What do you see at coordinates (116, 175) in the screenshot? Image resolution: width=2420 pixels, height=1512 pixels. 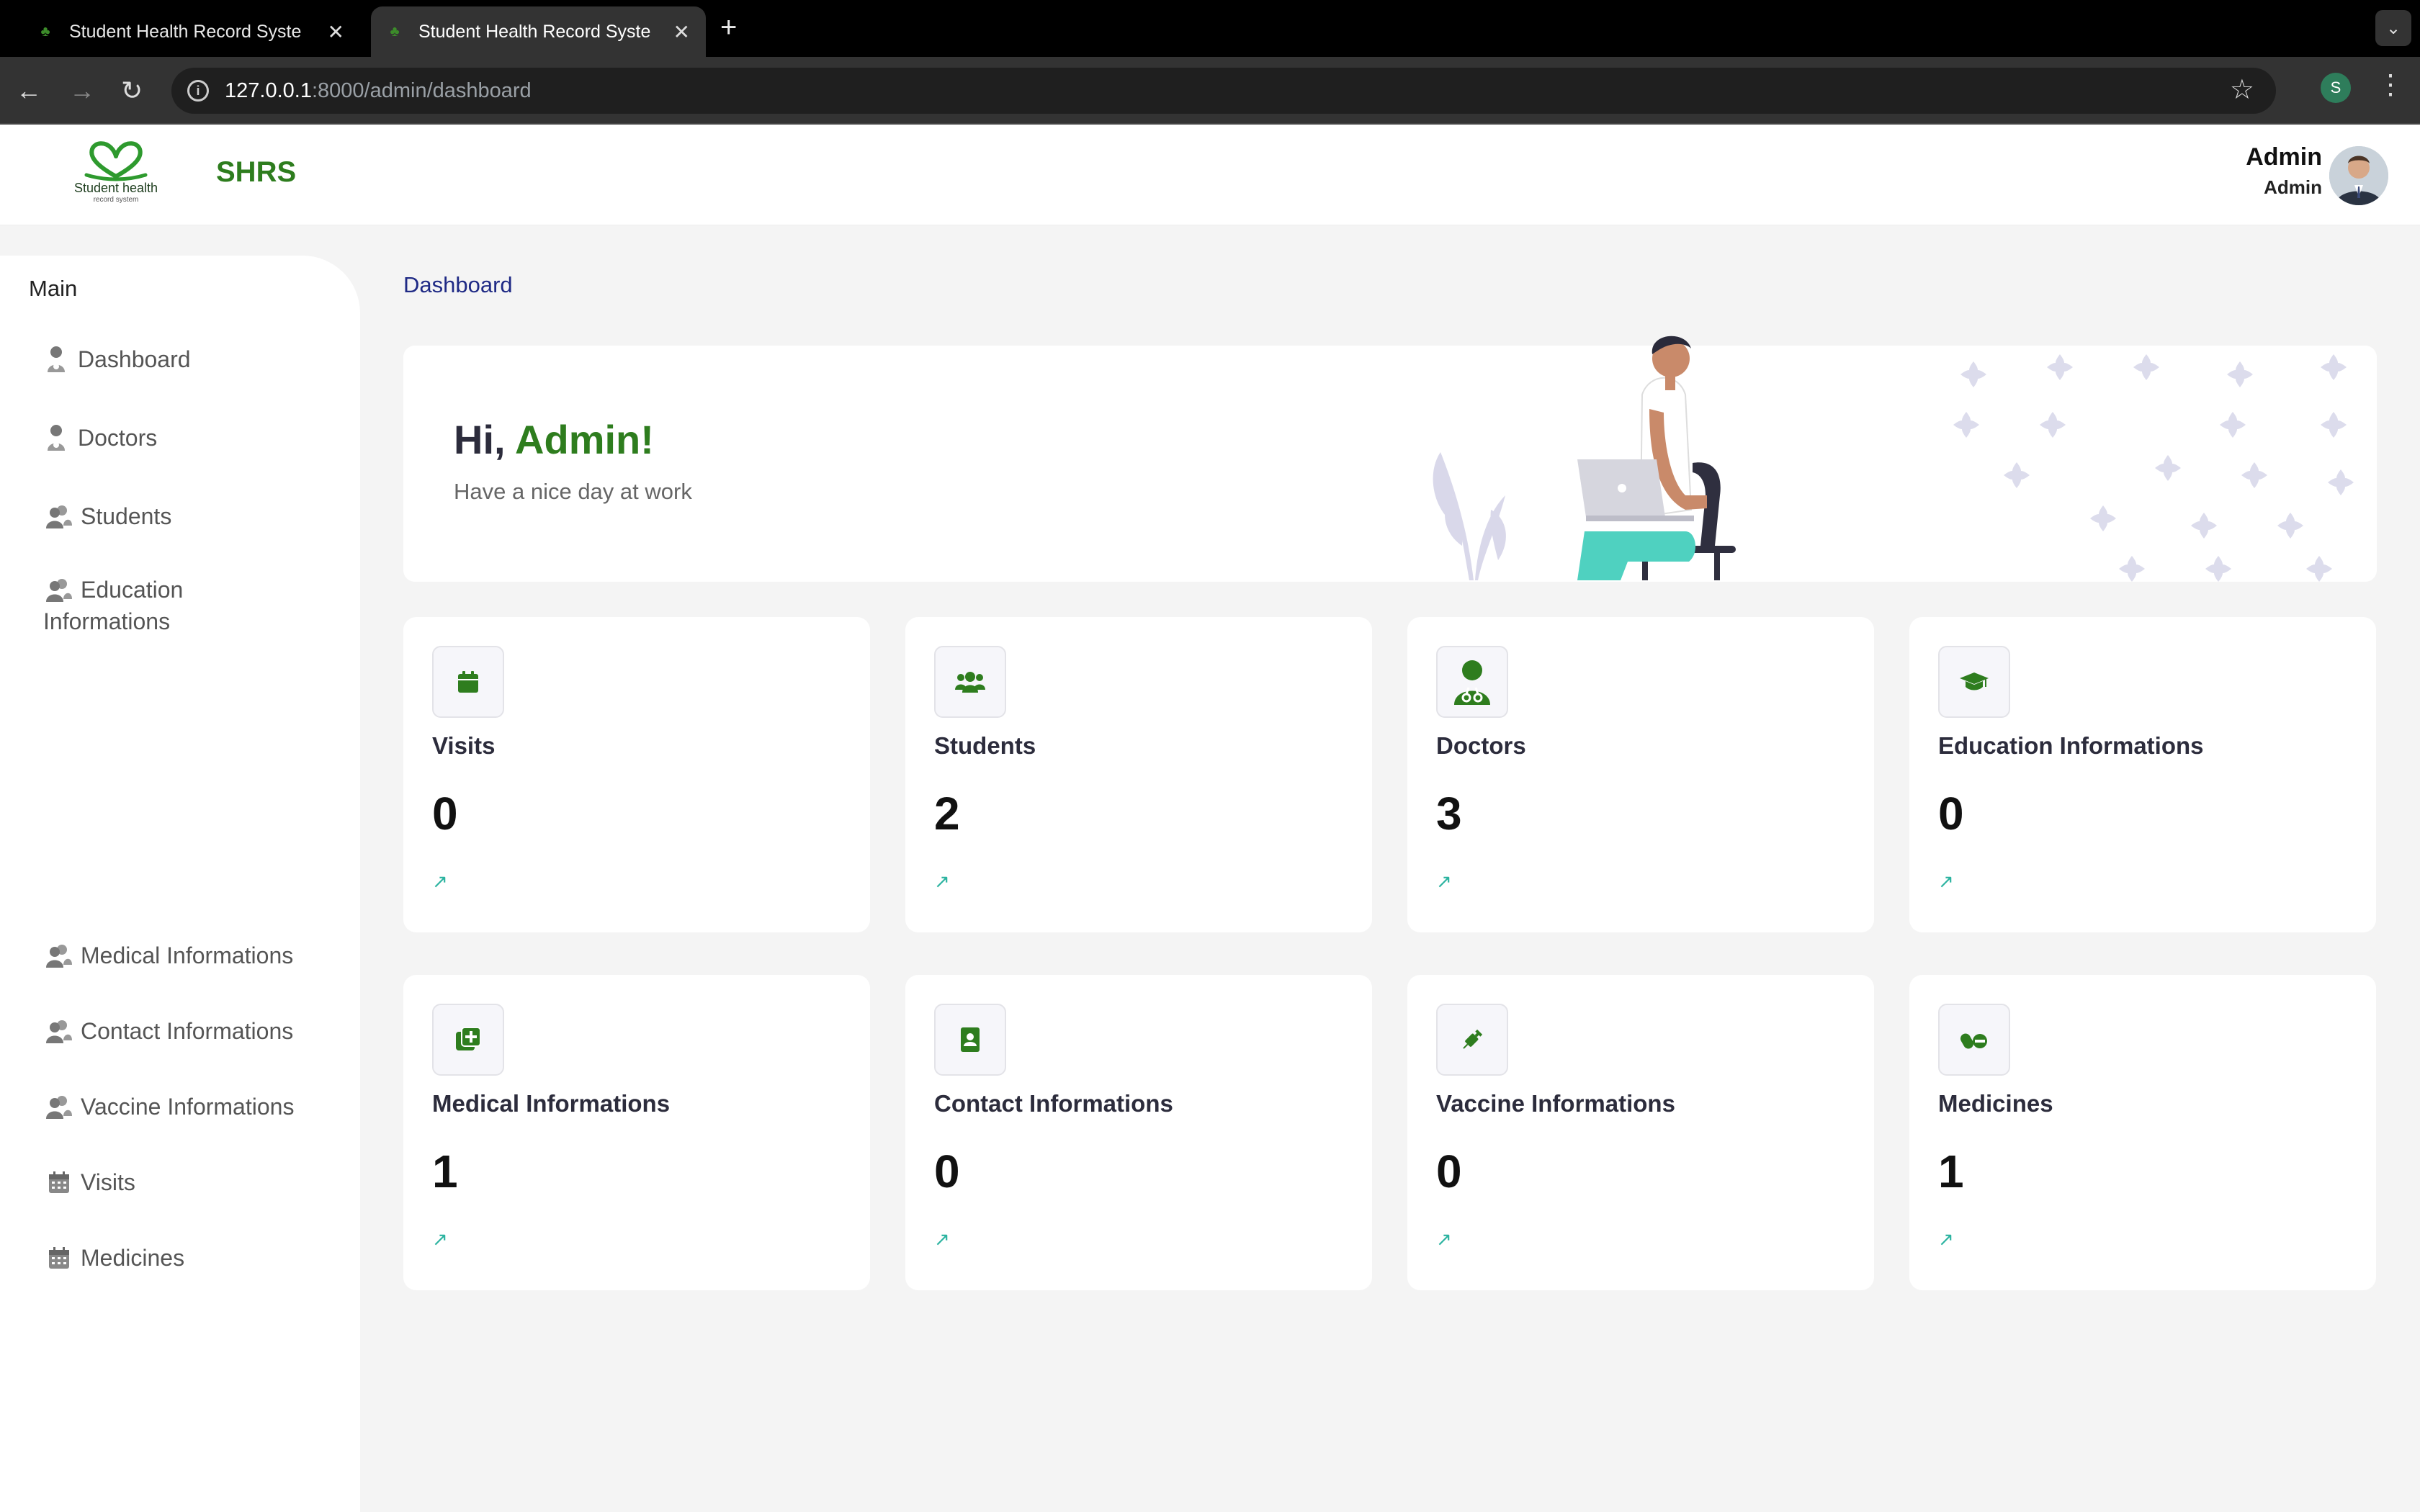 I see `logo: Student health record system` at bounding box center [116, 175].